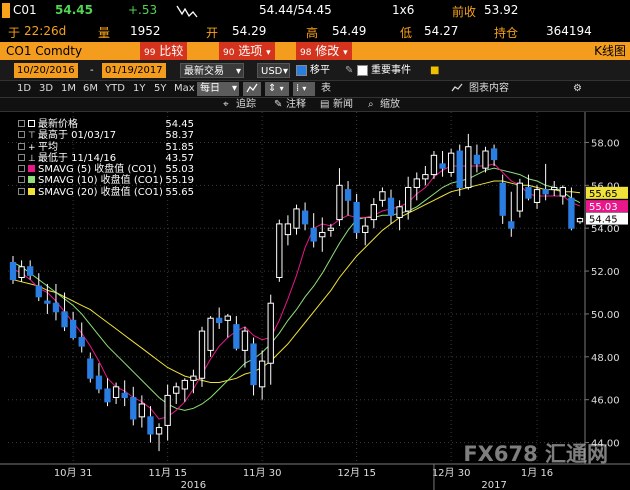 This screenshot has height=490, width=630. What do you see at coordinates (390, 105) in the screenshot?
I see `zoom-button: 缩放` at bounding box center [390, 105].